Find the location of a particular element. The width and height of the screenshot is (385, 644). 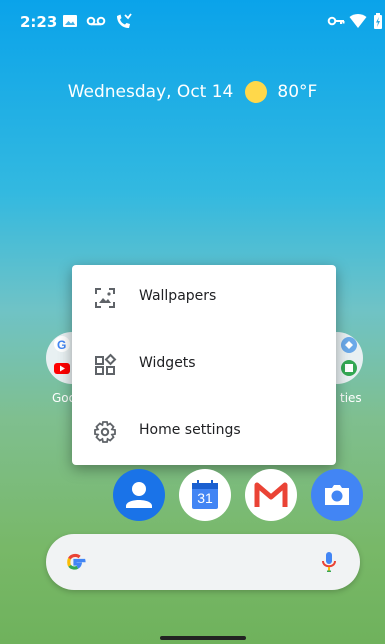

vpn-key-icon is located at coordinates (336, 21).